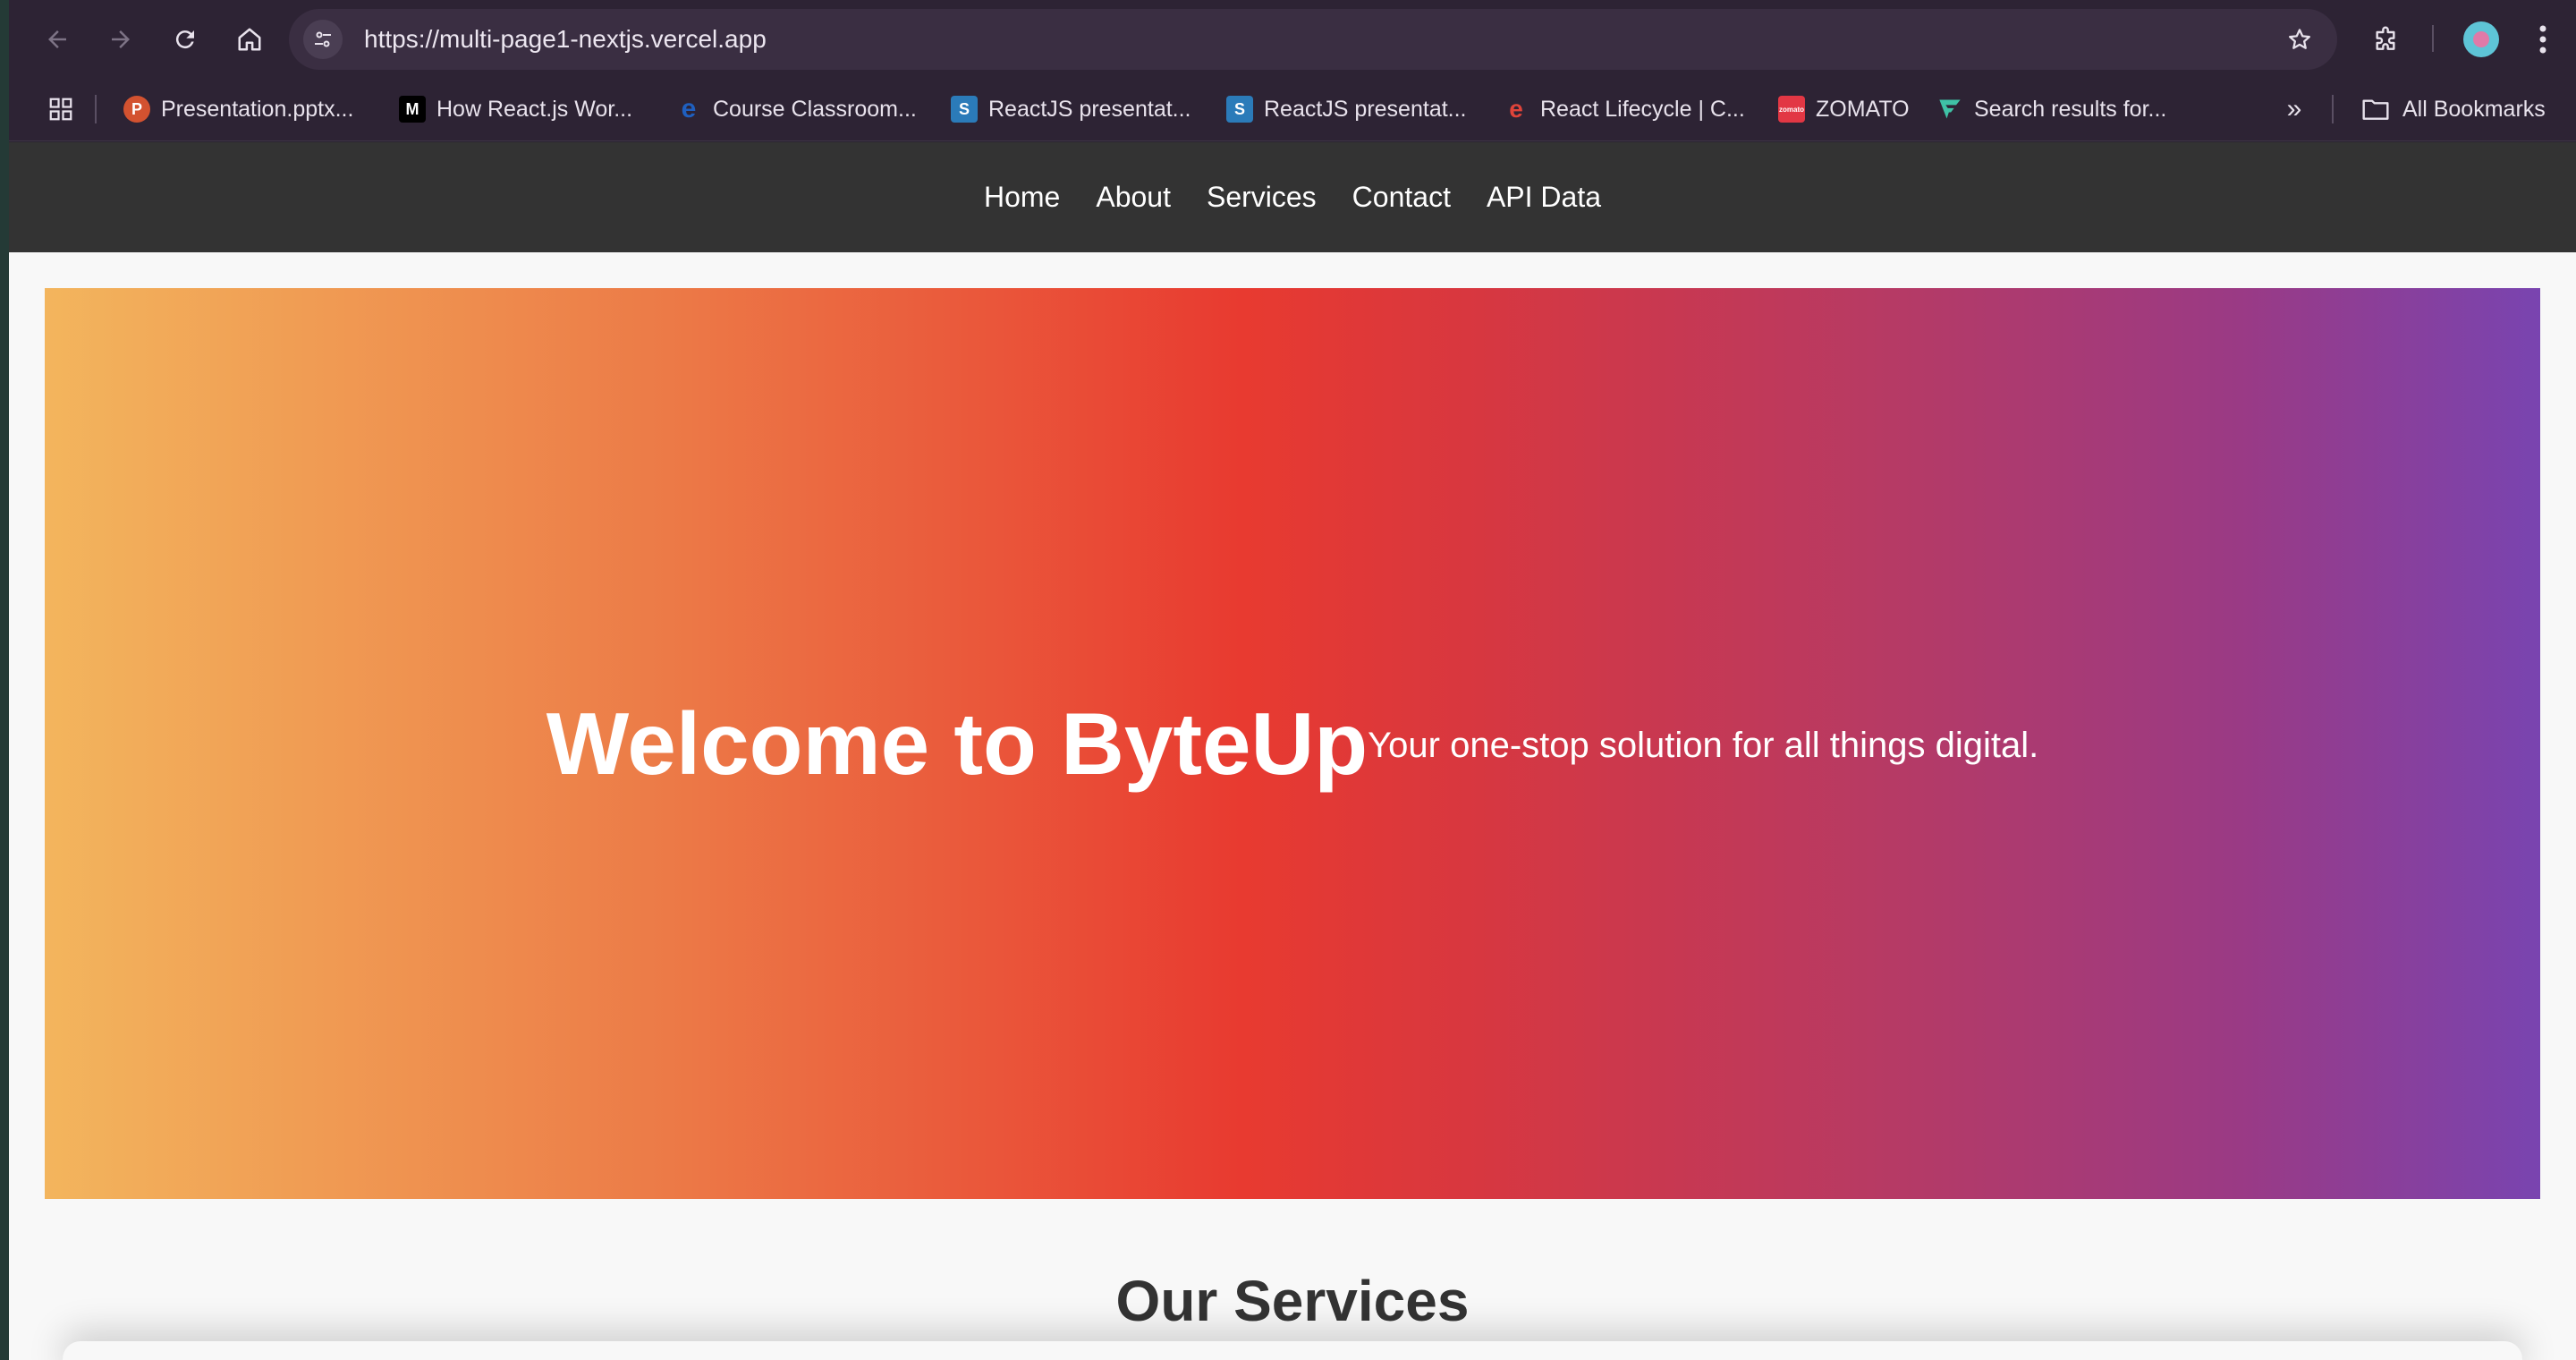 The image size is (2576, 1360). What do you see at coordinates (2433, 38) in the screenshot?
I see `toolbar-divider` at bounding box center [2433, 38].